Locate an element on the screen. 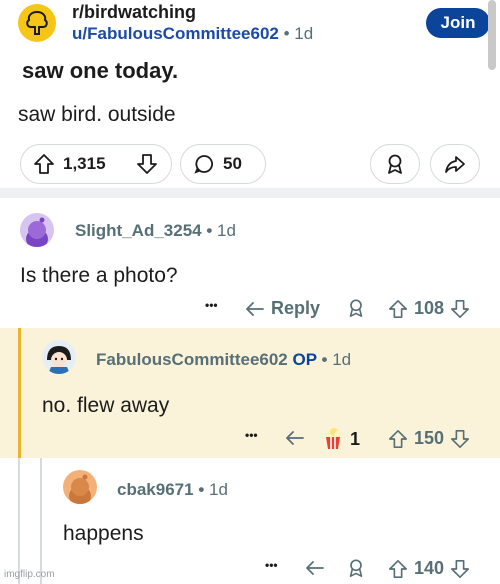 This screenshot has height=584, width=500. comment-text: happens is located at coordinates (103, 533).